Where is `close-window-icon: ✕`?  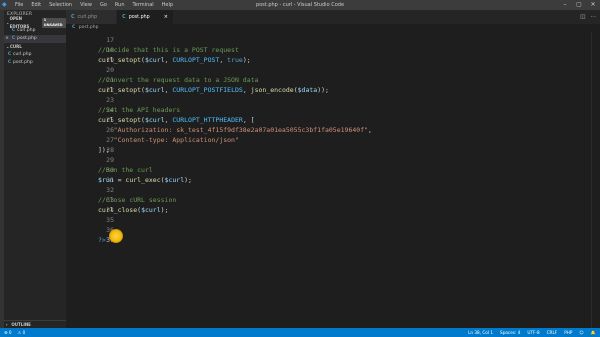
close-window-icon: ✕ is located at coordinates (593, 5).